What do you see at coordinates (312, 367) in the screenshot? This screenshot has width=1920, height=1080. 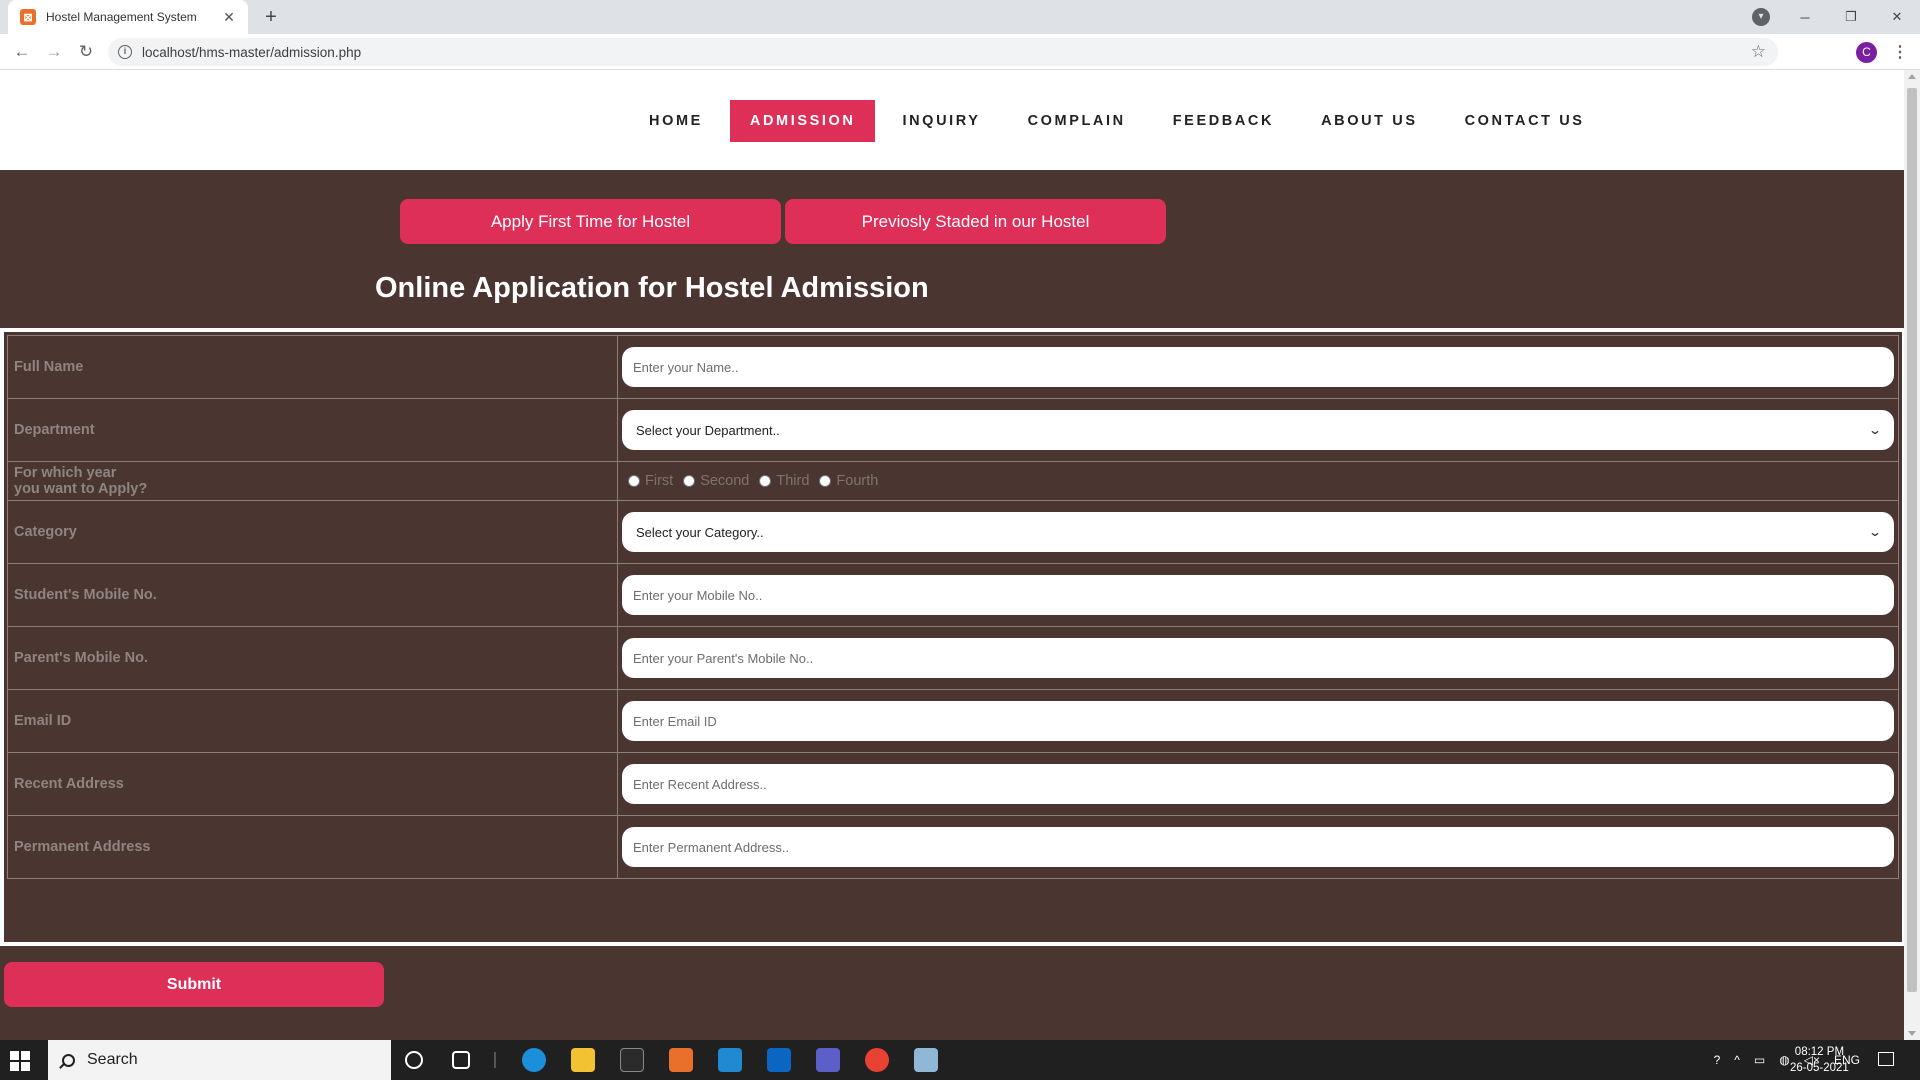 I see `full-name-label: Full Name` at bounding box center [312, 367].